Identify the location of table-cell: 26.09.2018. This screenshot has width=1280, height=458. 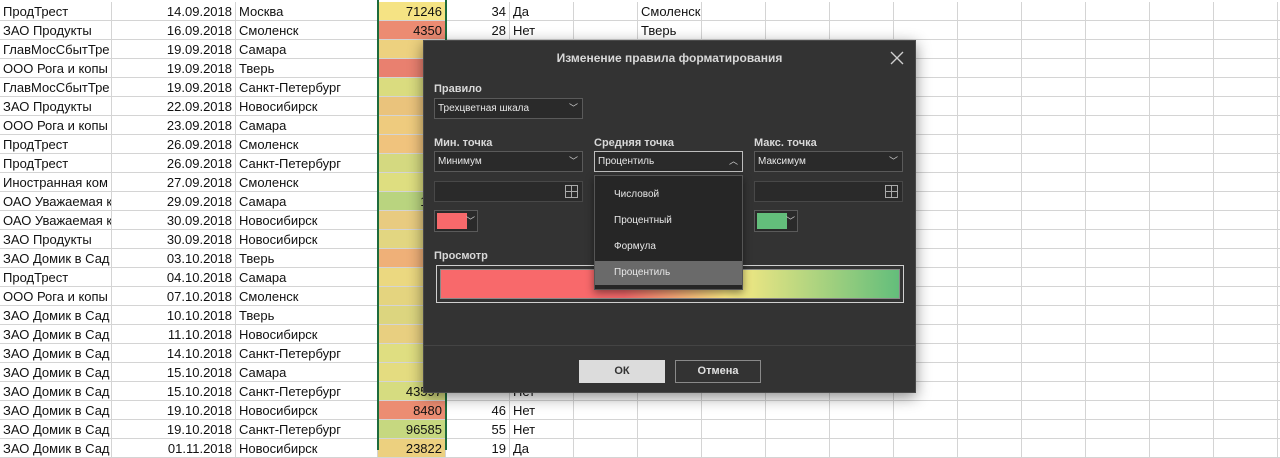
(174, 144).